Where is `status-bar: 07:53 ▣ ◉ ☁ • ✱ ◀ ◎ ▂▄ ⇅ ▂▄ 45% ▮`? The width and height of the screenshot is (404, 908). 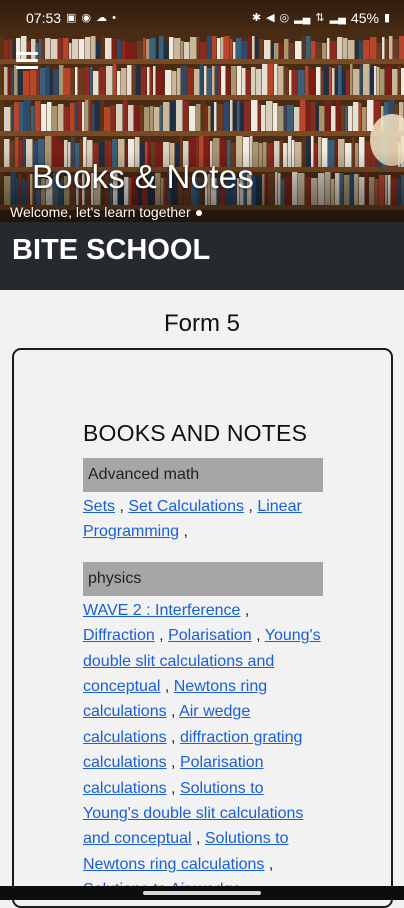
status-bar: 07:53 ▣ ◉ ☁ • ✱ ◀ ◎ ▂▄ ⇅ ▂▄ 45% ▮ is located at coordinates (202, 18).